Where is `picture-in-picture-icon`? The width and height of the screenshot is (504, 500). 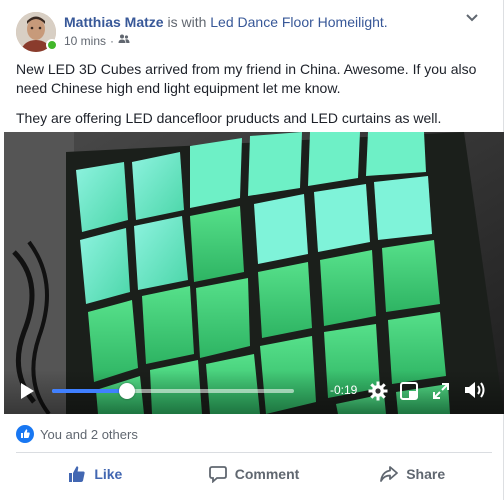 picture-in-picture-icon is located at coordinates (409, 391).